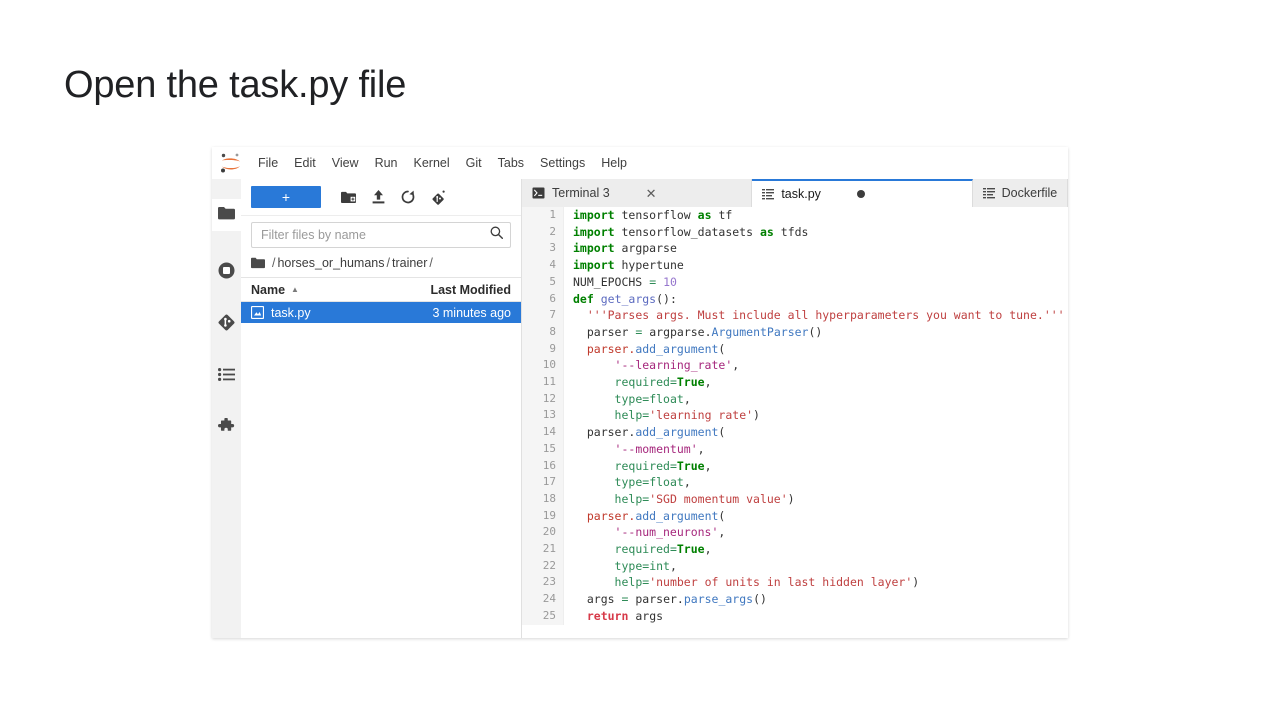 The image size is (1280, 720). I want to click on tab-dockerfile: Dockerfile, so click(1020, 193).